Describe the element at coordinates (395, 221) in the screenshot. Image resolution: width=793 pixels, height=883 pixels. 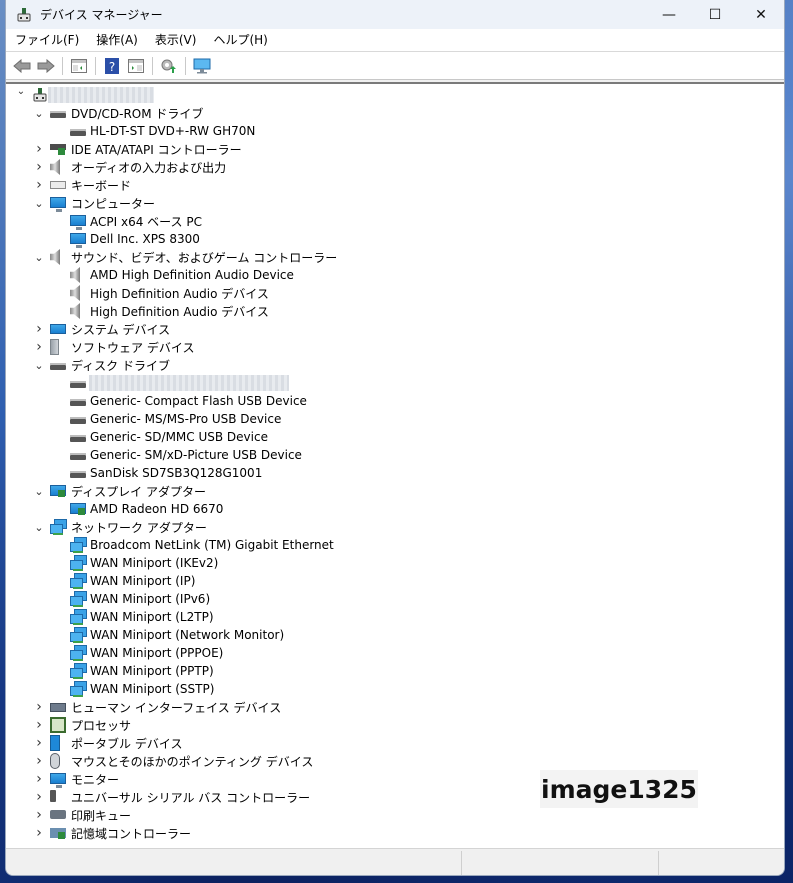
I see `device-item: ACPI x64 ベース PC` at that location.